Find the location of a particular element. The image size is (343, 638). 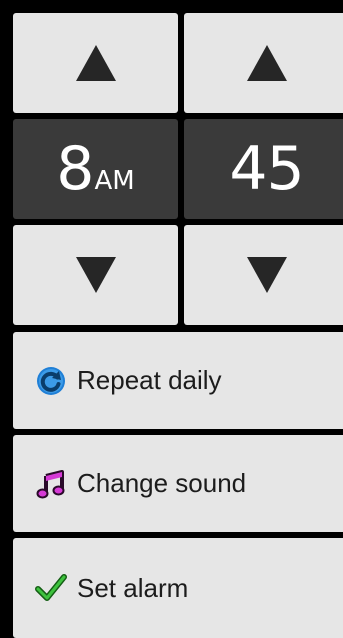

repeat-daily-button: Repeat daily is located at coordinates (178, 380).